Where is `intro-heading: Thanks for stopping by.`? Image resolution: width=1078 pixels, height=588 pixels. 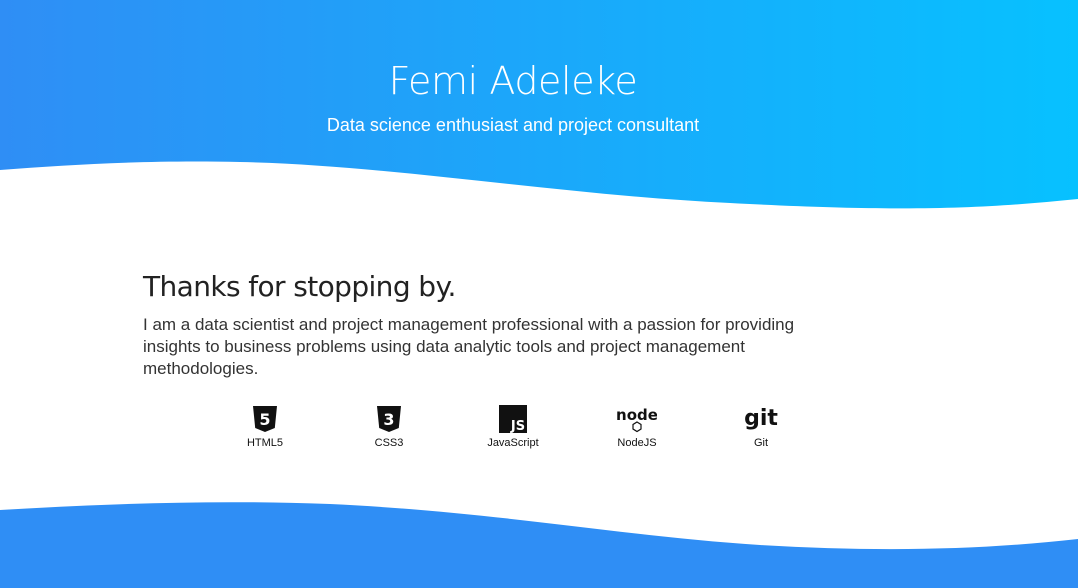 intro-heading: Thanks for stopping by. is located at coordinates (299, 286).